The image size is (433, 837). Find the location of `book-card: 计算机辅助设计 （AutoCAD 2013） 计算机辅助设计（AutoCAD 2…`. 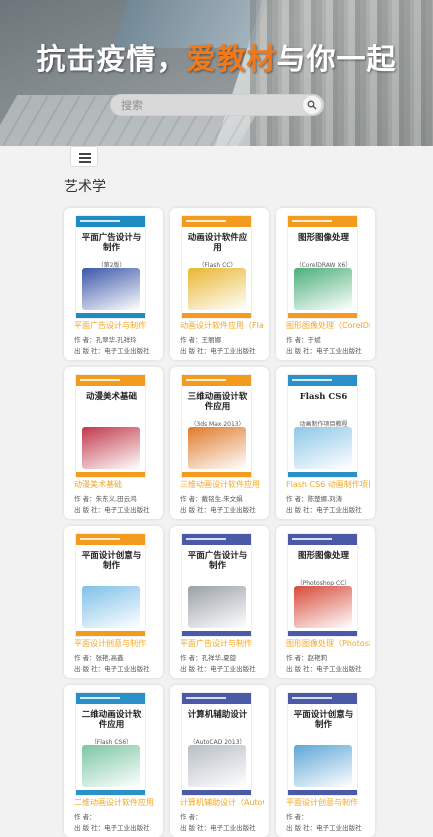

book-card: 计算机辅助设计 （AutoCAD 2013） 计算机辅助设计（AutoCAD 2… is located at coordinates (219, 761).